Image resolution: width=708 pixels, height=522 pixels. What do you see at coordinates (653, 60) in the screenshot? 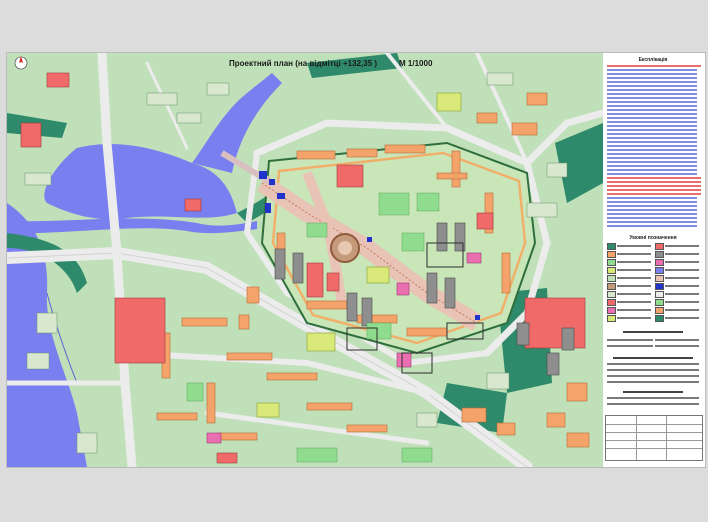
I see `explication-title: Експлікація` at bounding box center [653, 60].